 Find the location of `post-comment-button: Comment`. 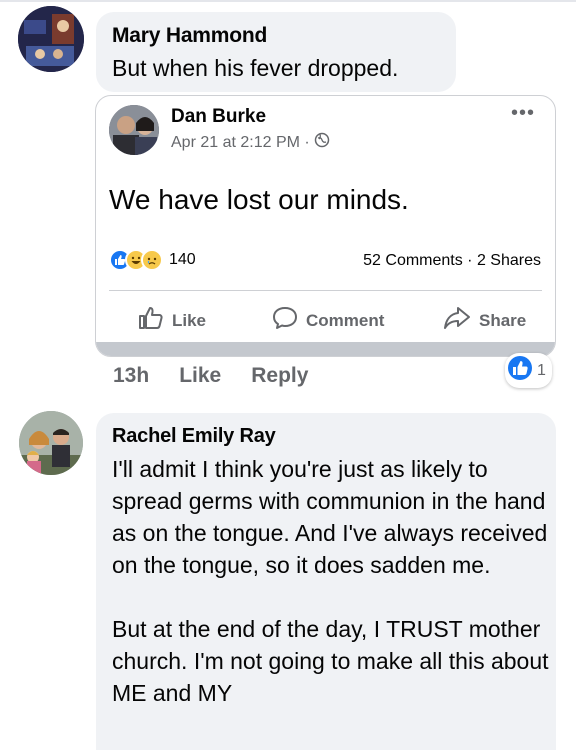

post-comment-button: Comment is located at coordinates (328, 320).